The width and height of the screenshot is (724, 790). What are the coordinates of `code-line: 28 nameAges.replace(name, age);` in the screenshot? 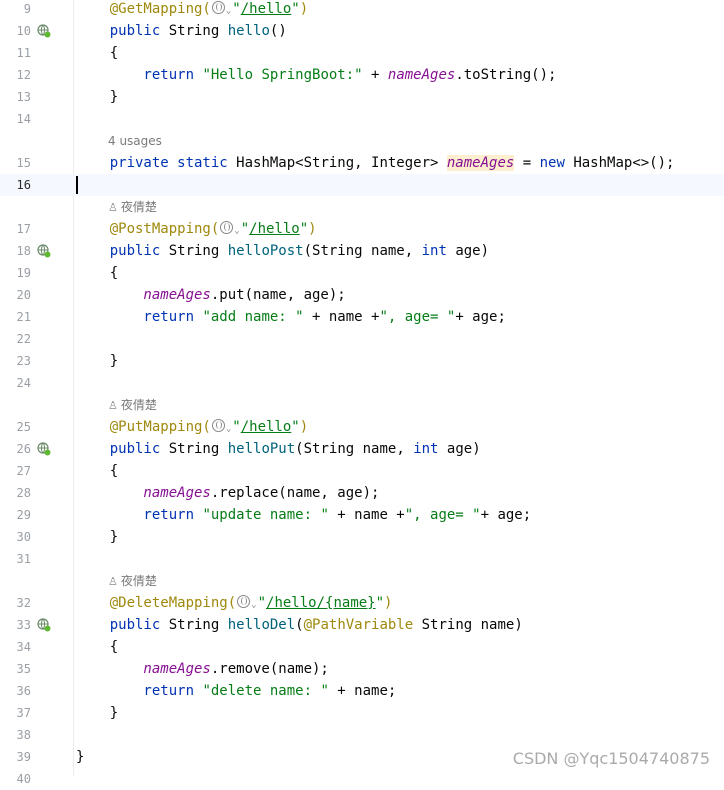 It's located at (362, 493).